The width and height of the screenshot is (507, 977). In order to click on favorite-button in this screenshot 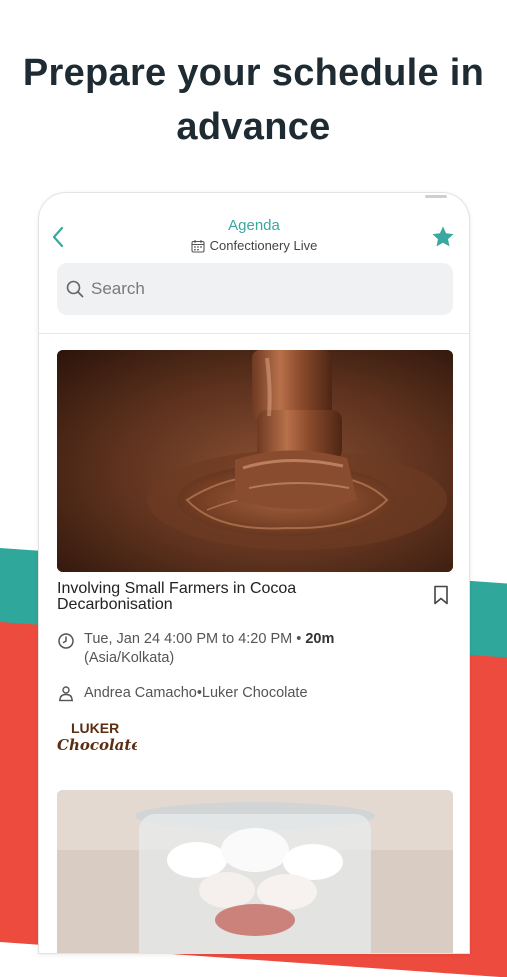, I will do `click(443, 237)`.